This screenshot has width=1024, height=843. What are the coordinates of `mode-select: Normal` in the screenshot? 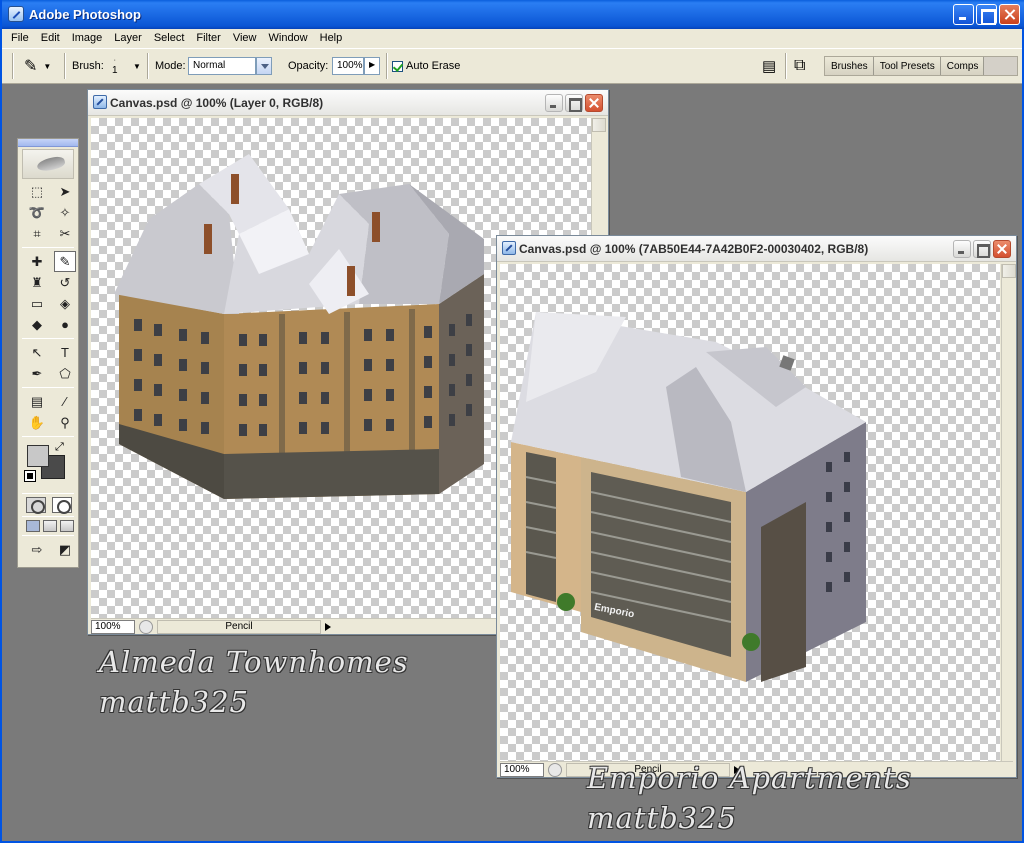 It's located at (230, 66).